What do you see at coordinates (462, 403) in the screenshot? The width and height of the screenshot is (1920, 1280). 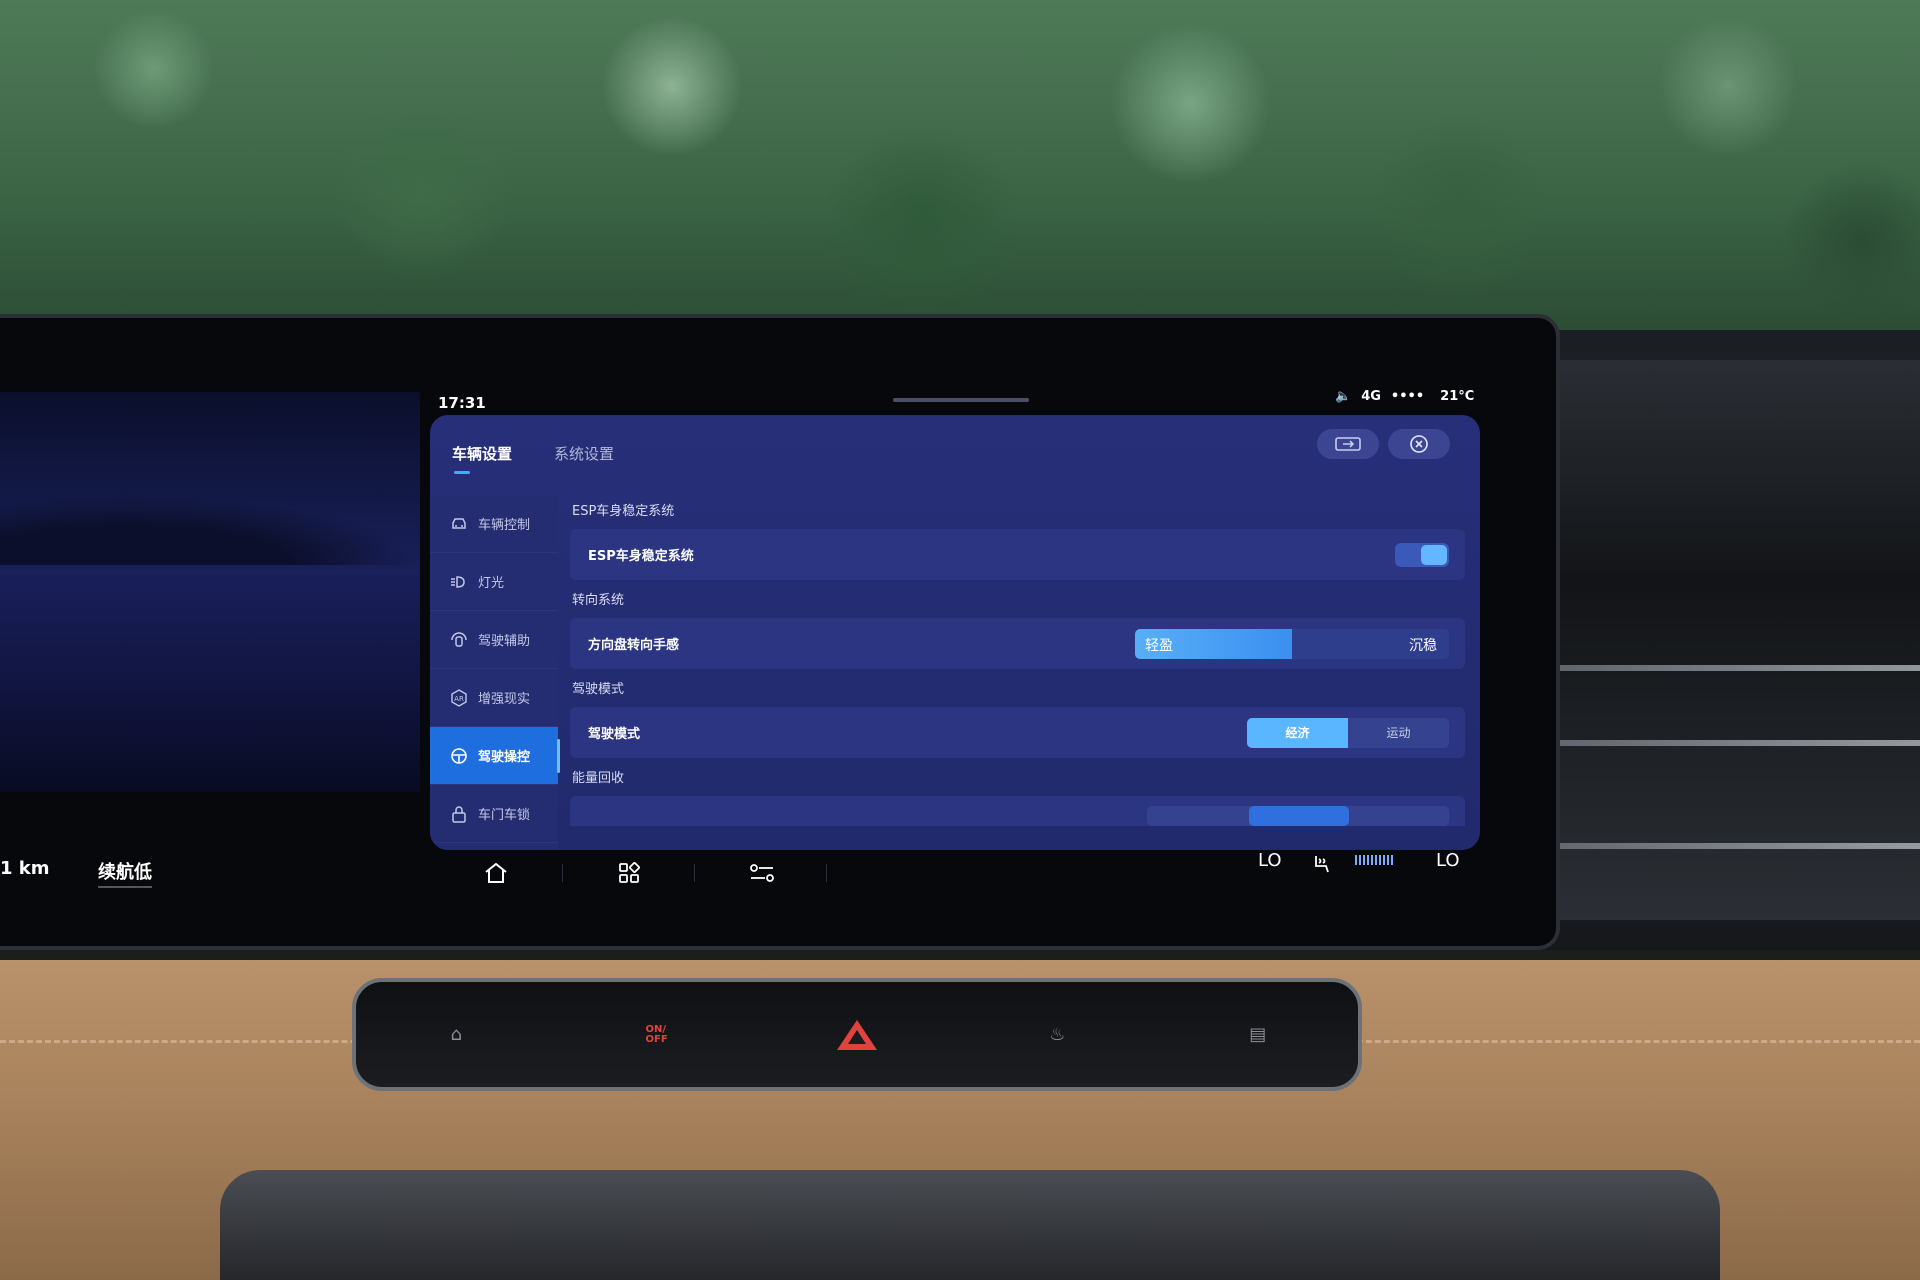 I see `status-time: 17:31` at bounding box center [462, 403].